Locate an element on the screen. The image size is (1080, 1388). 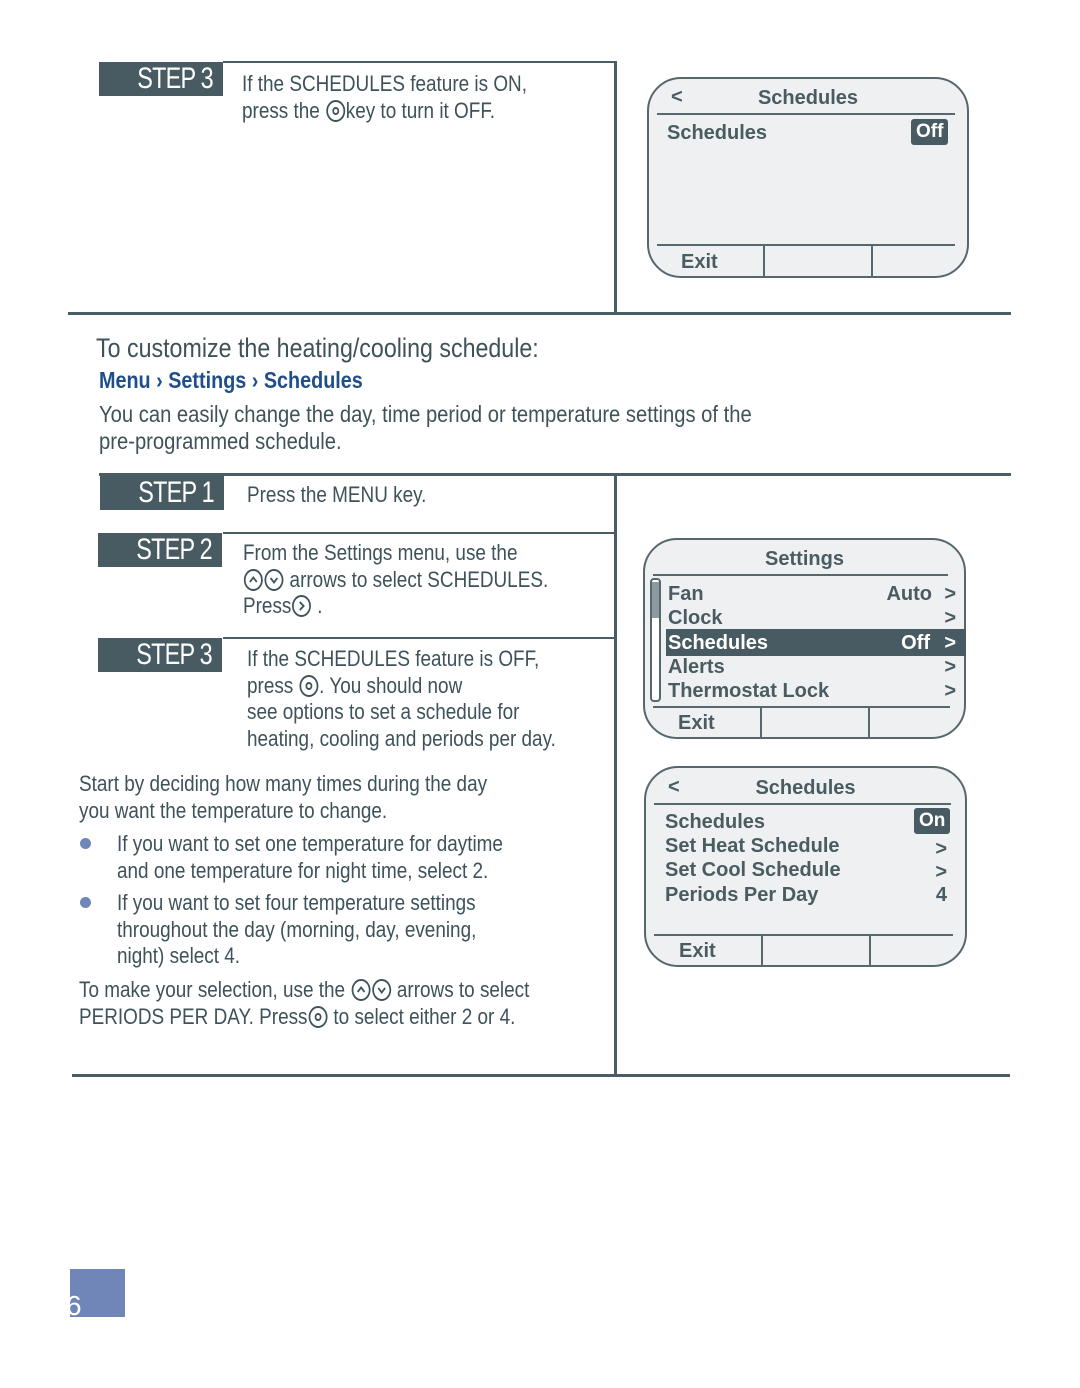
breadcrumb: Menu › Settings › Schedules is located at coordinates (252, 380).